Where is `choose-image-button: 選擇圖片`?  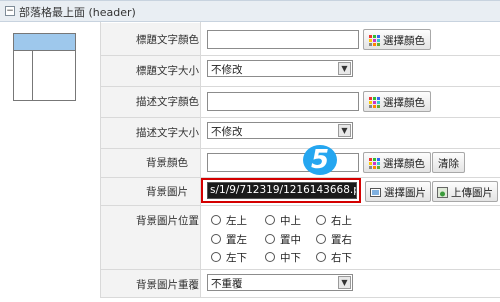 choose-image-button: 選擇圖片 is located at coordinates (398, 191).